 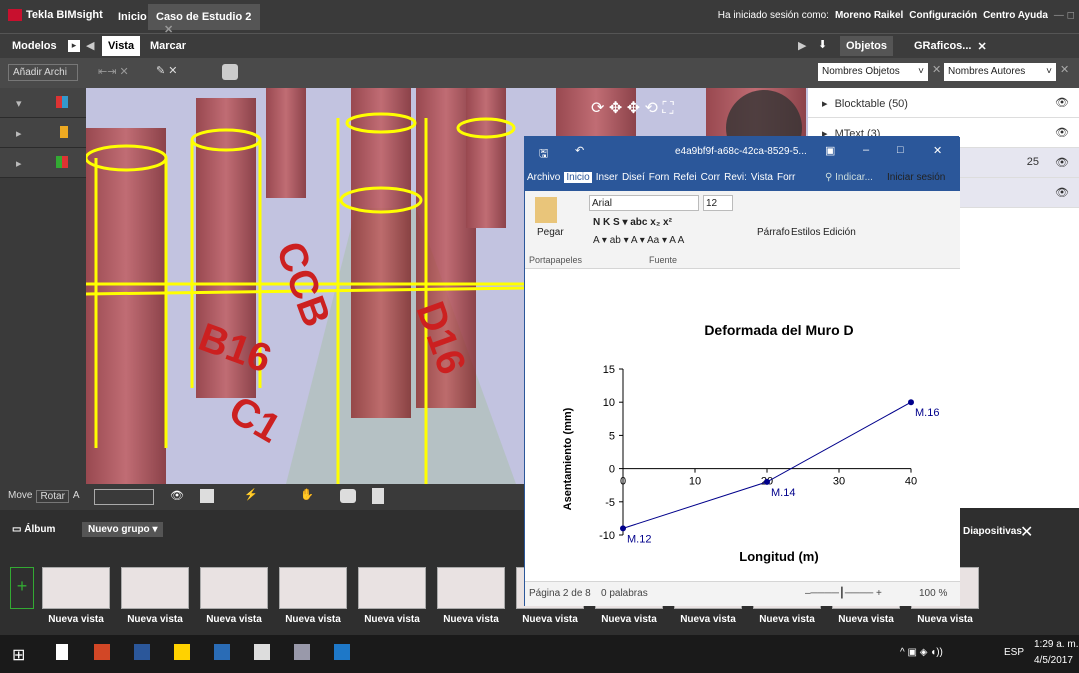 I want to click on tab-graficos: GRaficos... ✕, so click(x=950, y=46).